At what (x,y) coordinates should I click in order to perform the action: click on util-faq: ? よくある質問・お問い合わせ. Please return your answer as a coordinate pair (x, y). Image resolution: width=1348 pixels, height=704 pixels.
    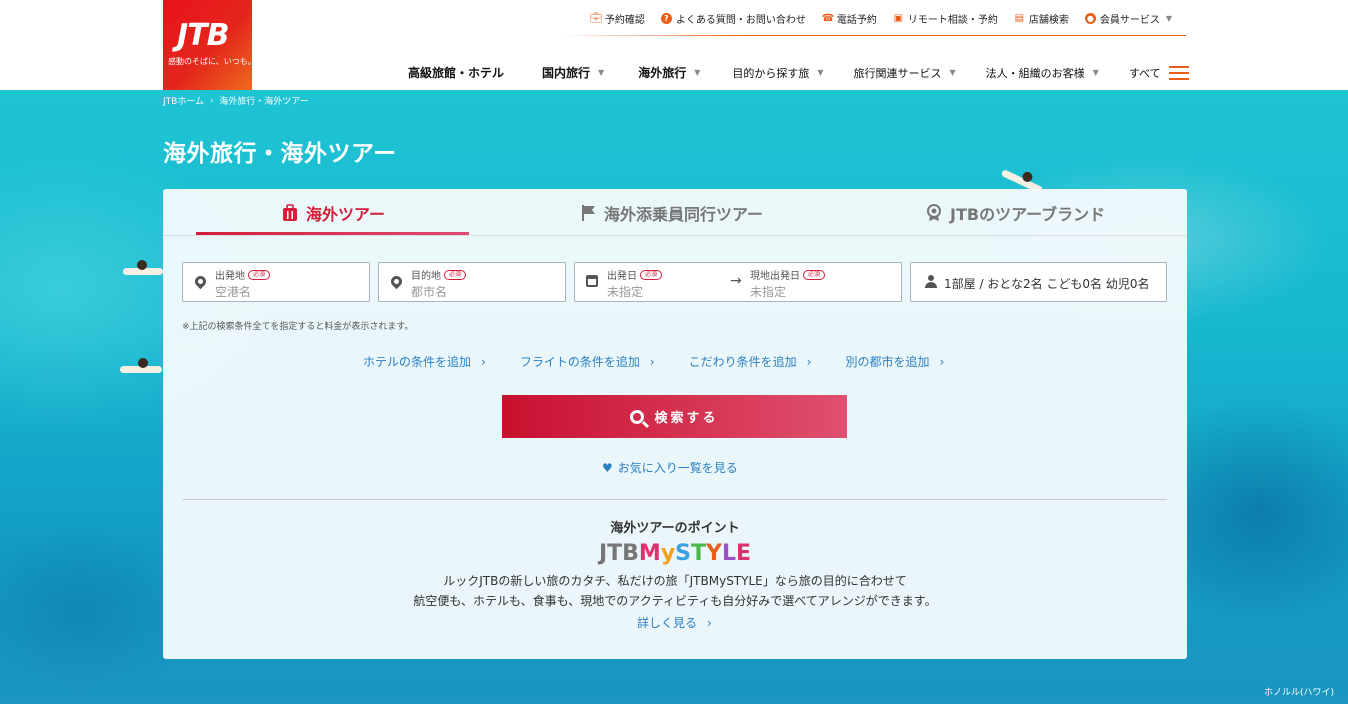
    Looking at the image, I should click on (733, 18).